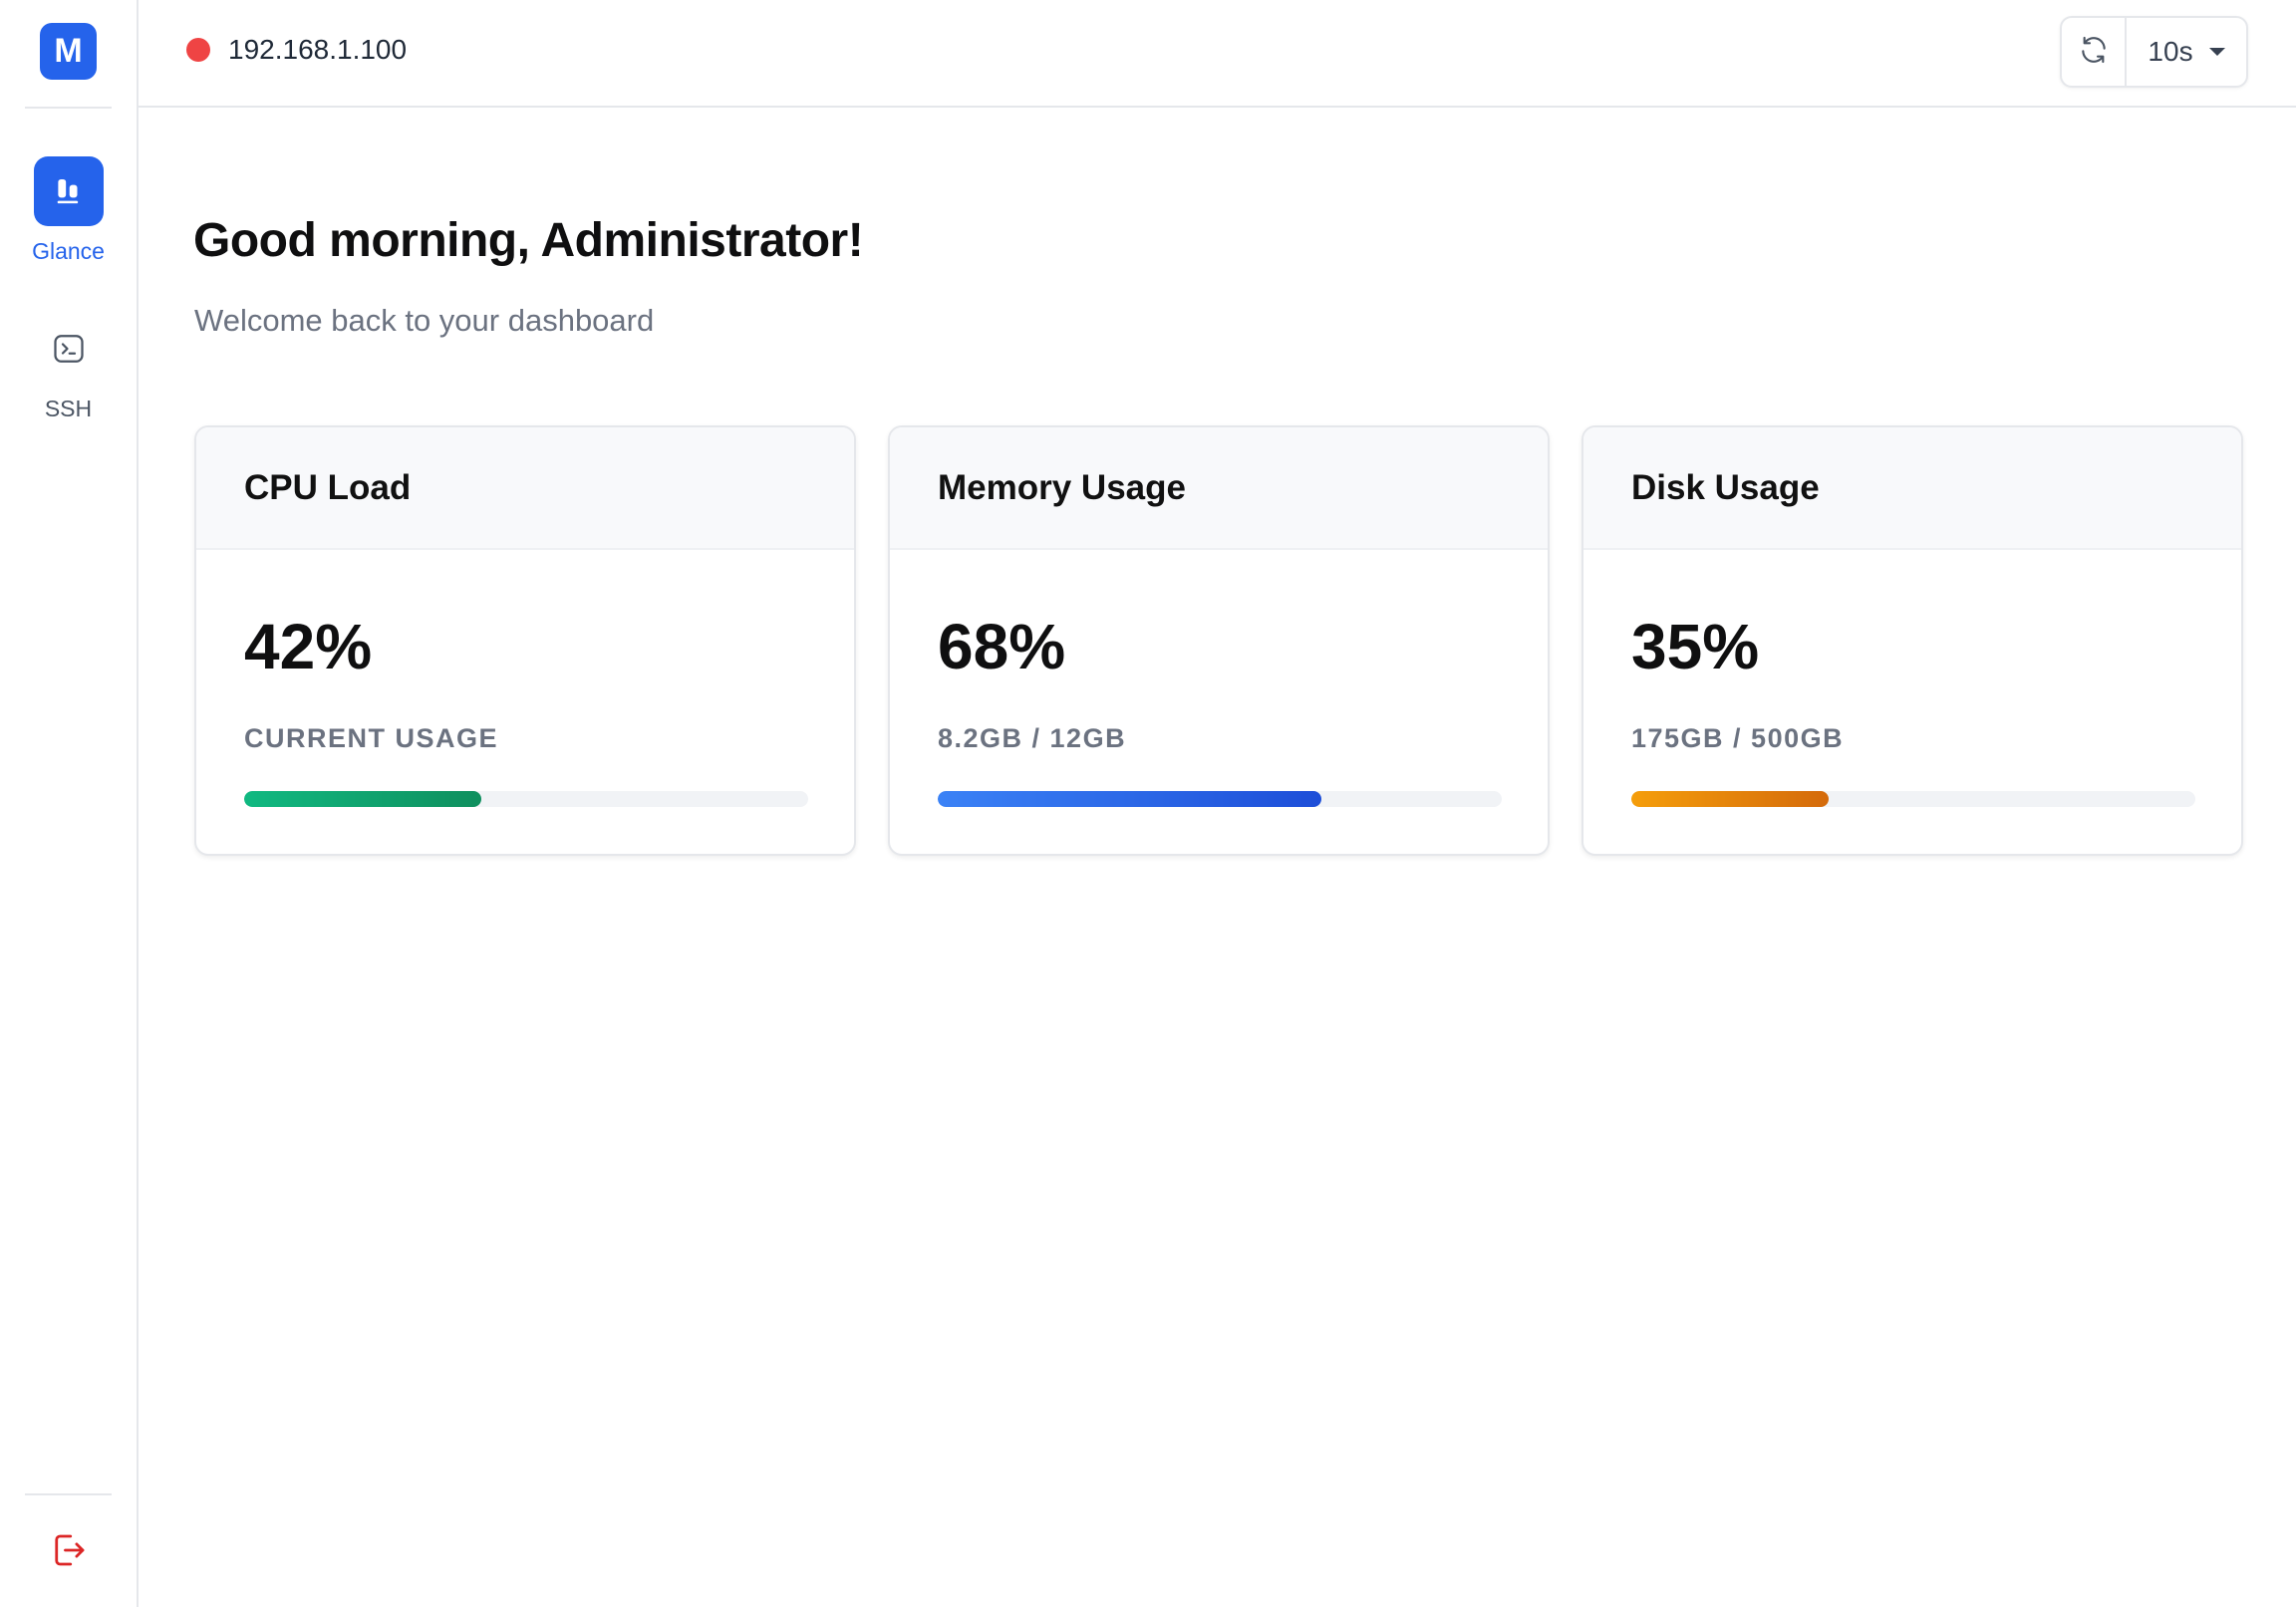  I want to click on card-value: 35%, so click(1695, 646).